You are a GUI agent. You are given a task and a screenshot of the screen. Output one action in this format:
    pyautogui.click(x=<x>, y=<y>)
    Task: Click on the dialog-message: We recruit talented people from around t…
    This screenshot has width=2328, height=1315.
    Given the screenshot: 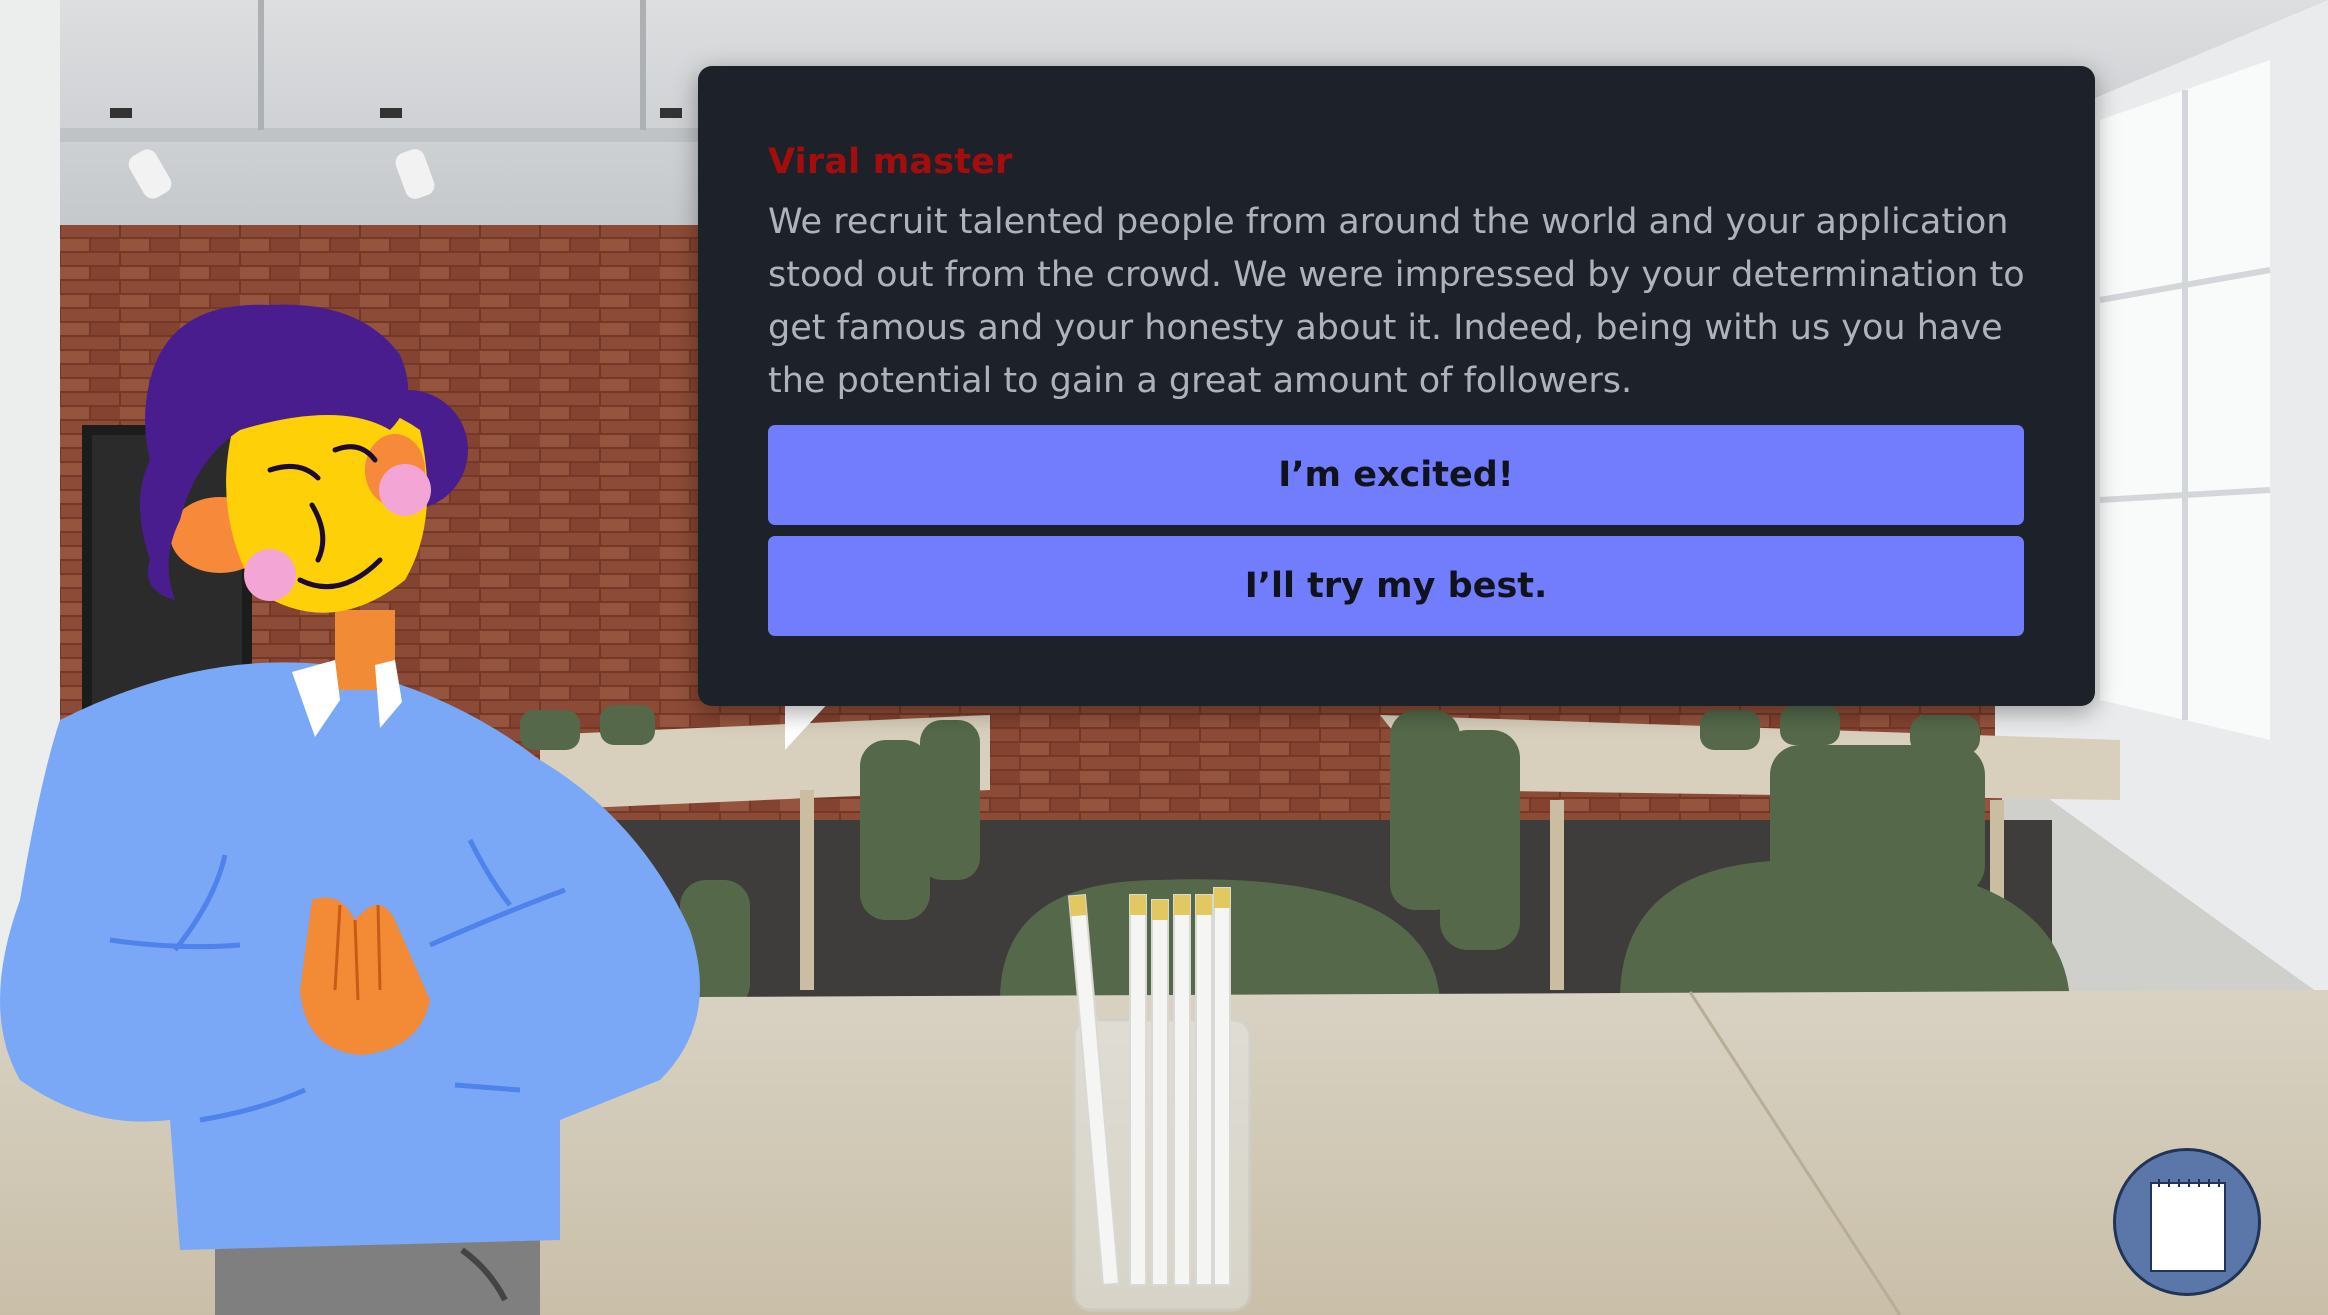 What is the action you would take?
    pyautogui.click(x=1396, y=301)
    